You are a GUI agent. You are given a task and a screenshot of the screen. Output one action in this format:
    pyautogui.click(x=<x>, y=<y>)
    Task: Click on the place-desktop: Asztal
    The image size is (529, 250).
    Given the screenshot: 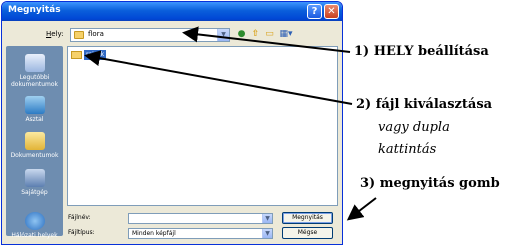 What is the action you would take?
    pyautogui.click(x=34, y=109)
    